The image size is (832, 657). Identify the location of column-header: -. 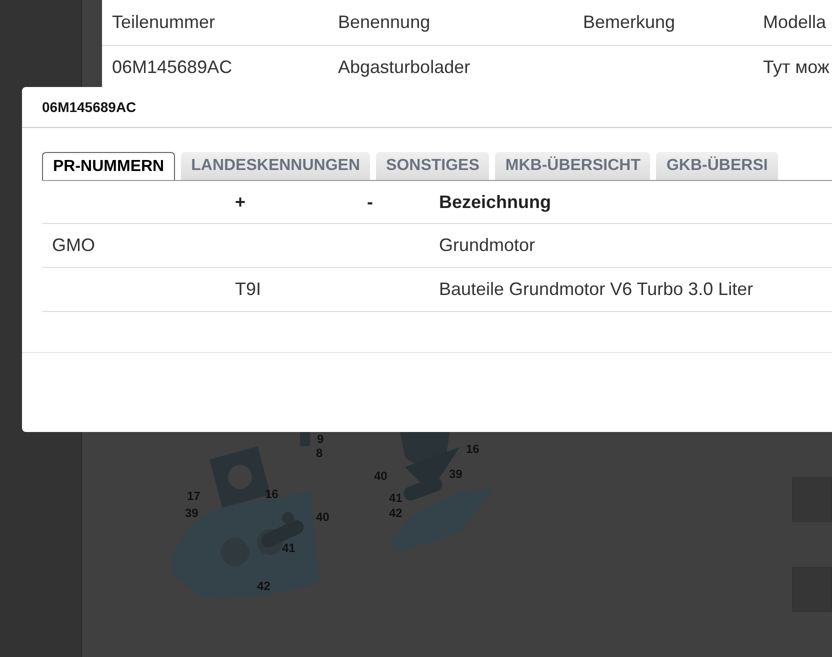
(370, 202).